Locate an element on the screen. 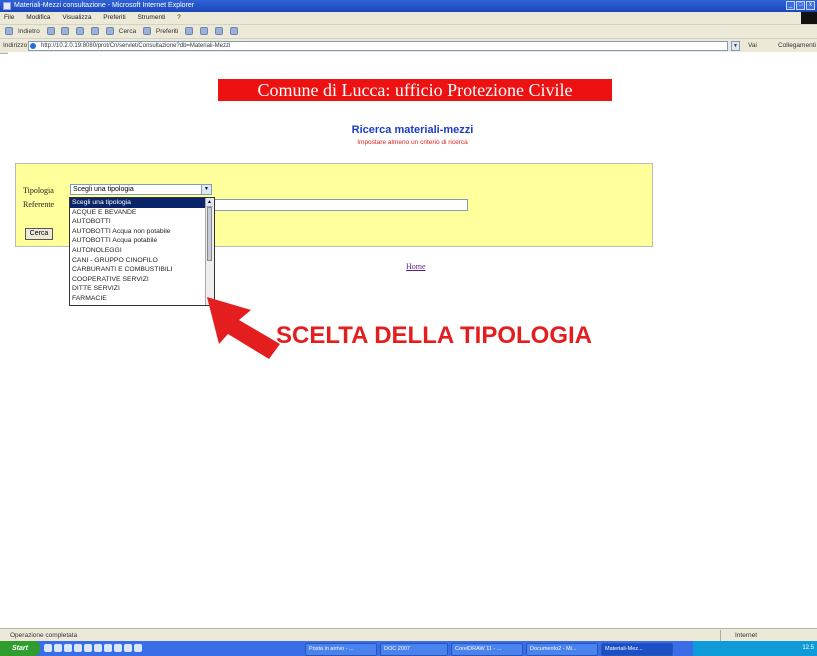 This screenshot has height=656, width=817. go-button: Vai is located at coordinates (752, 46).